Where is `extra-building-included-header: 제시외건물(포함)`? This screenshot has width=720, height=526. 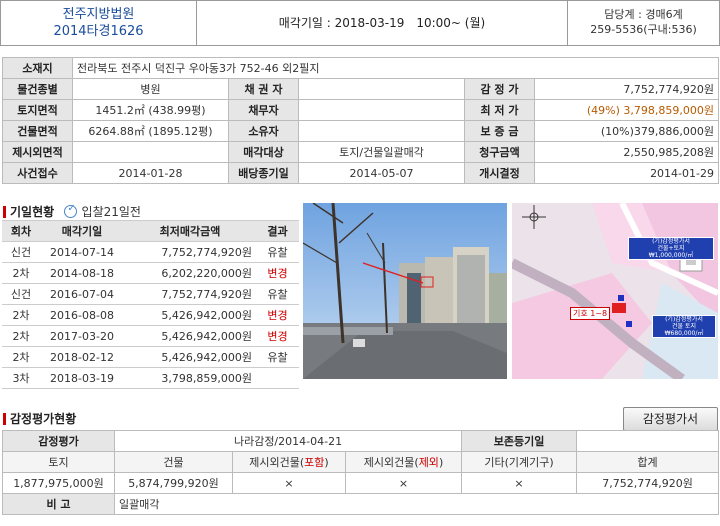
extra-building-included-header: 제시외건물(포함) is located at coordinates (289, 462).